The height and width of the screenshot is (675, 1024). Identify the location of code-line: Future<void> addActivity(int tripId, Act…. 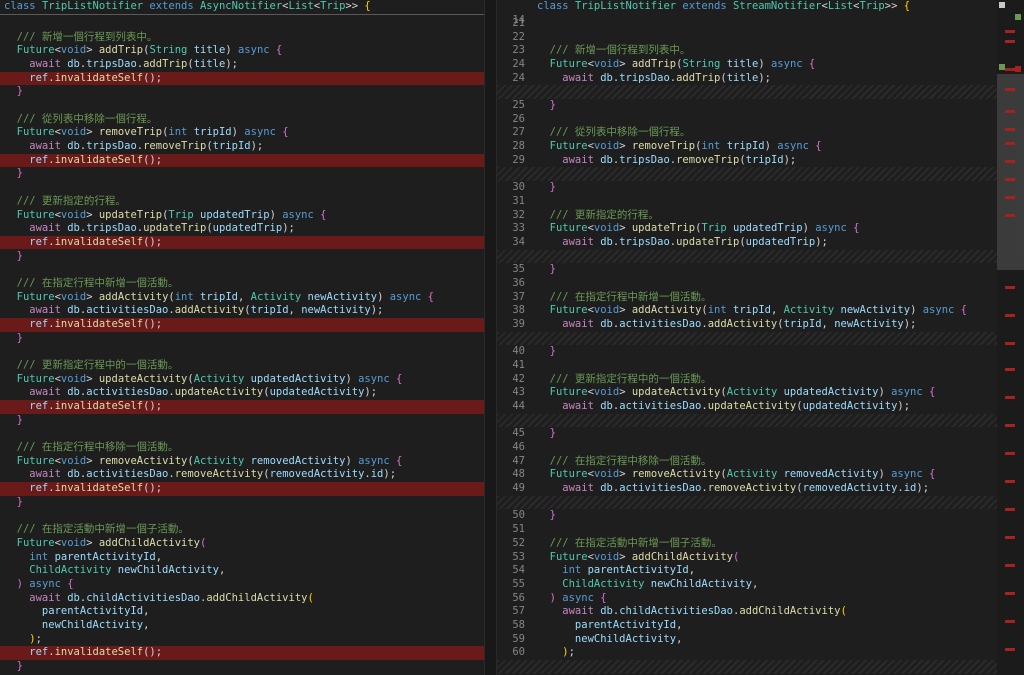
(242, 298).